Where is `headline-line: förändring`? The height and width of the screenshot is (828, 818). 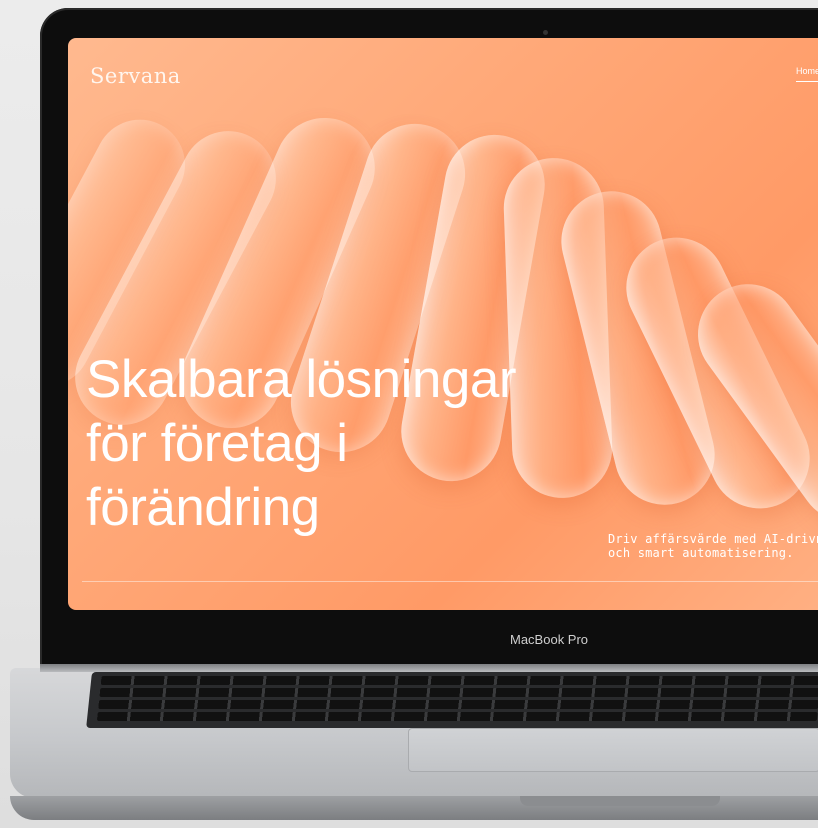
headline-line: förändring is located at coordinates (203, 507).